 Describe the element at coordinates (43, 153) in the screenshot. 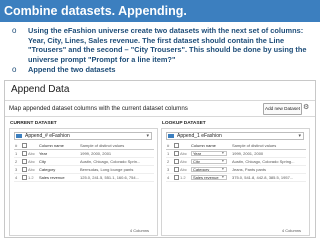

I see `column-name: Year` at that location.